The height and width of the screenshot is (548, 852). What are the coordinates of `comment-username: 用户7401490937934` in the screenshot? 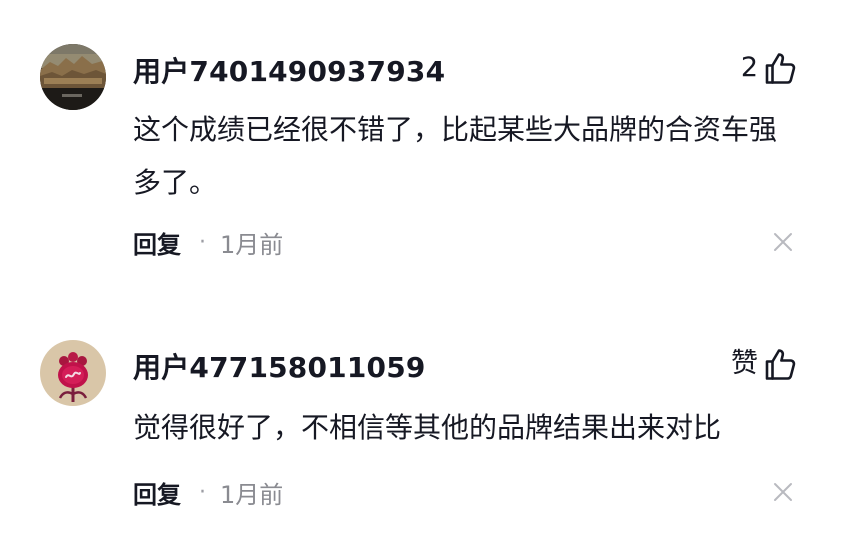 It's located at (289, 70).